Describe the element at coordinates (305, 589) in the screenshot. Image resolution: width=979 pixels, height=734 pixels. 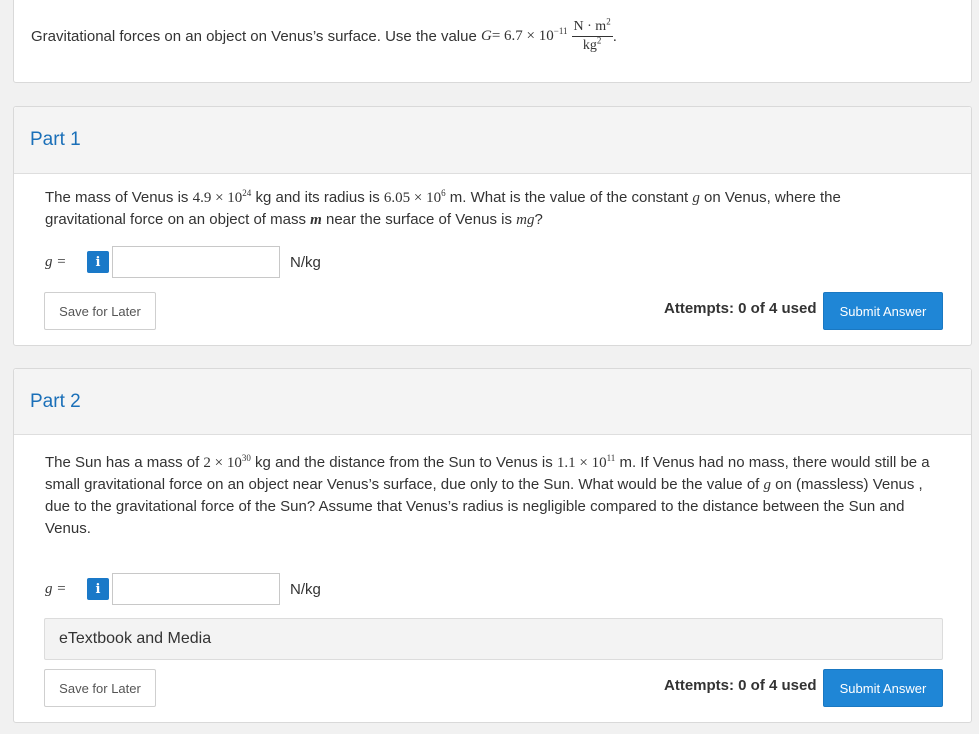
I see `part2-unit-label: N/kg` at that location.